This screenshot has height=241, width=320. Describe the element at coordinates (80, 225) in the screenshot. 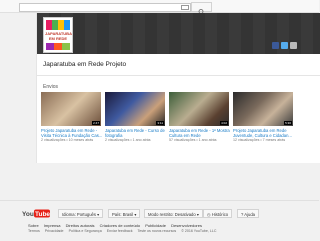

I see `footer-link: Direitos autorais` at that location.